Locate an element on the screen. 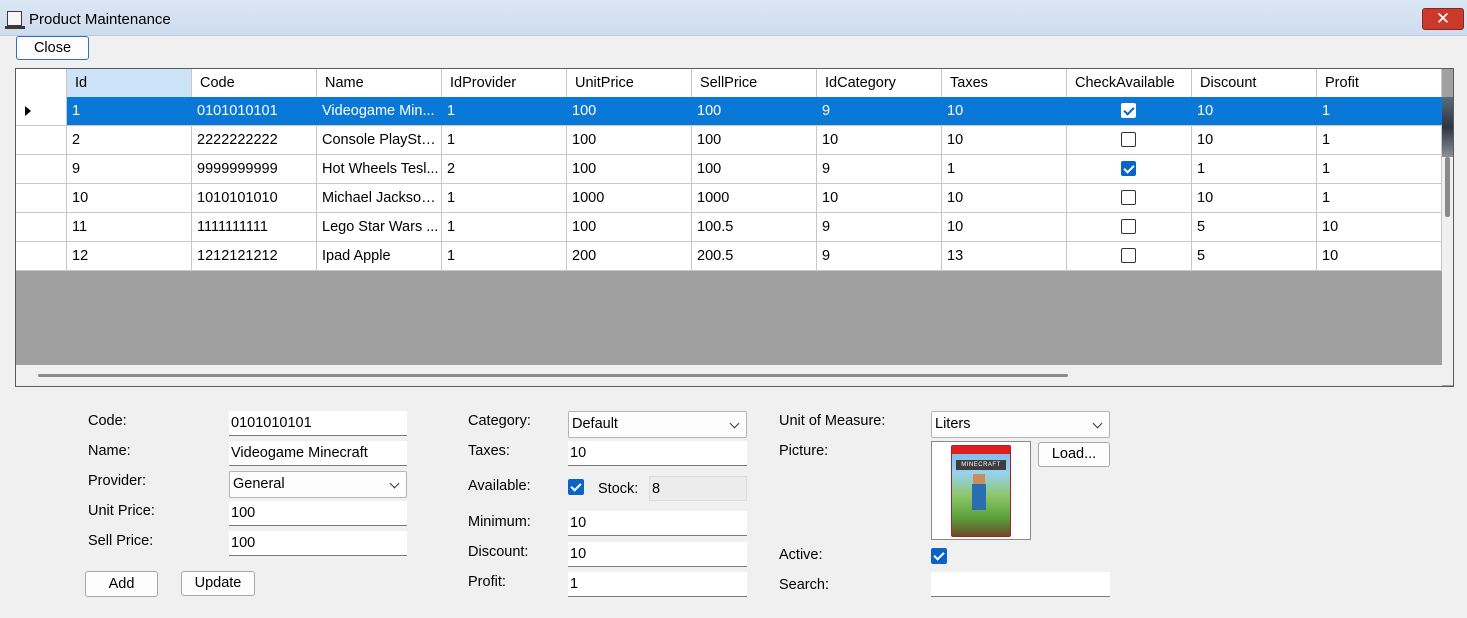 The height and width of the screenshot is (618, 1467). table-cell: 1212121212 is located at coordinates (254, 256).